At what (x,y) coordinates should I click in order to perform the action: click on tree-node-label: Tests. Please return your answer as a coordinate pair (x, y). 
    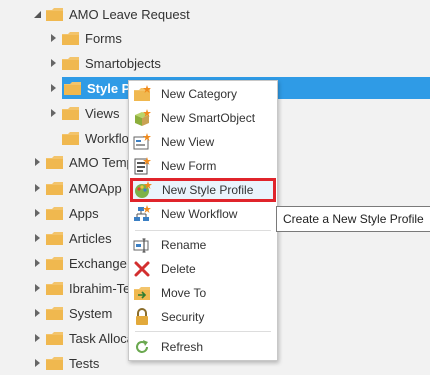
    Looking at the image, I should click on (84, 363).